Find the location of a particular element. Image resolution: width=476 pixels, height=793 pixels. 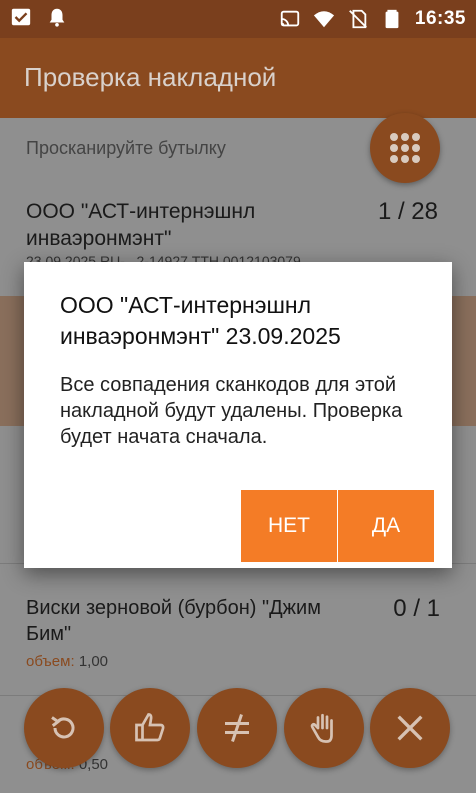

close-icon is located at coordinates (410, 728).